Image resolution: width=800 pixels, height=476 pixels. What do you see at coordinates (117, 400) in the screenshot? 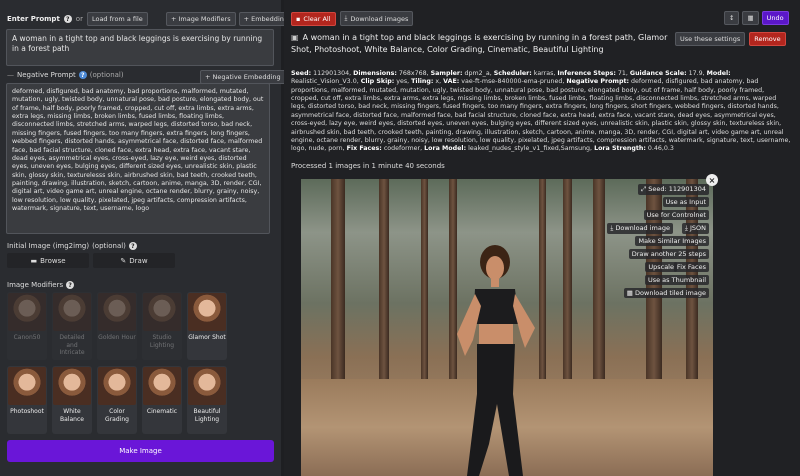
I see `modifier-card: Color Grading` at bounding box center [117, 400].